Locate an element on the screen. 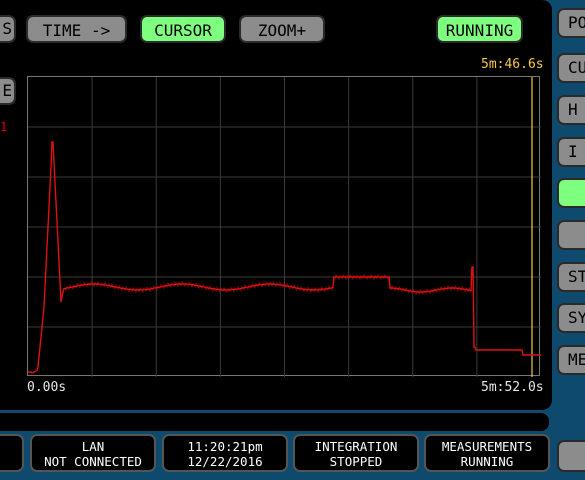  horizontal-scrollbar is located at coordinates (274, 422).